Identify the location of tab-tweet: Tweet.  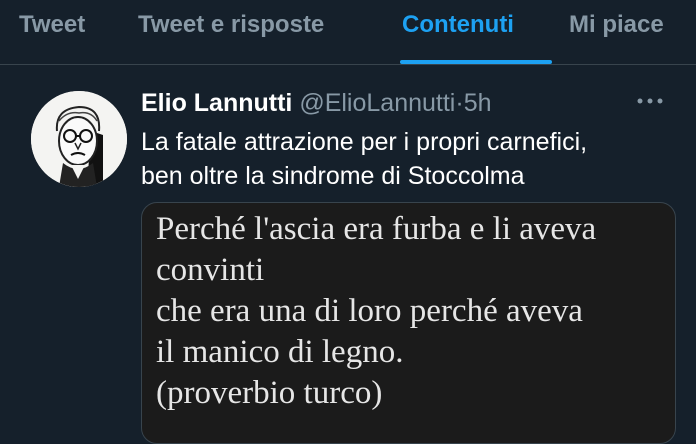
(52, 32).